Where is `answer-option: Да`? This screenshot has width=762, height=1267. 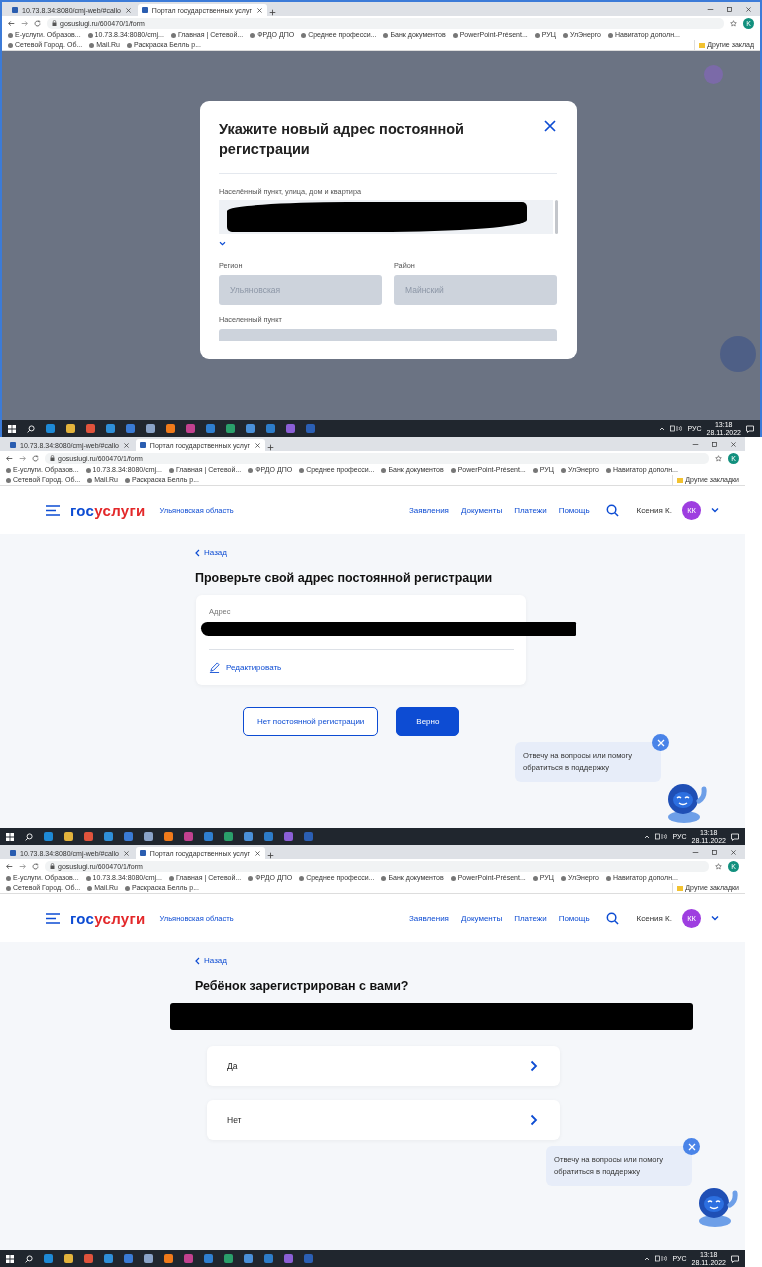
answer-option: Да is located at coordinates (383, 1066).